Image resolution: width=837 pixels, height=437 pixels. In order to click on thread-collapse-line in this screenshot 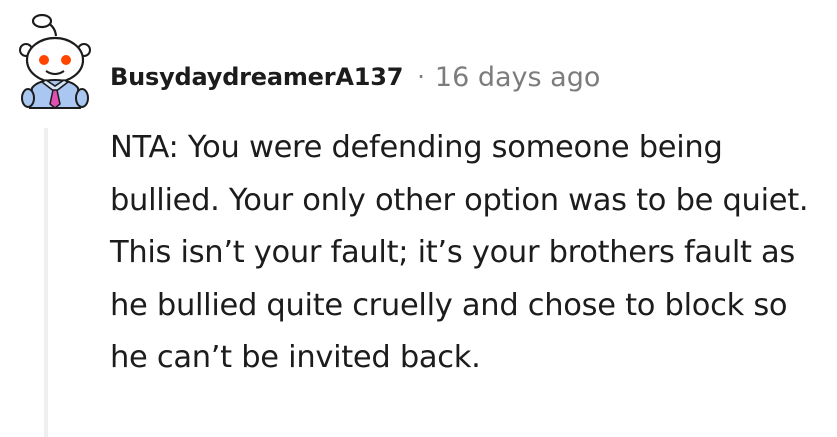, I will do `click(46, 282)`.